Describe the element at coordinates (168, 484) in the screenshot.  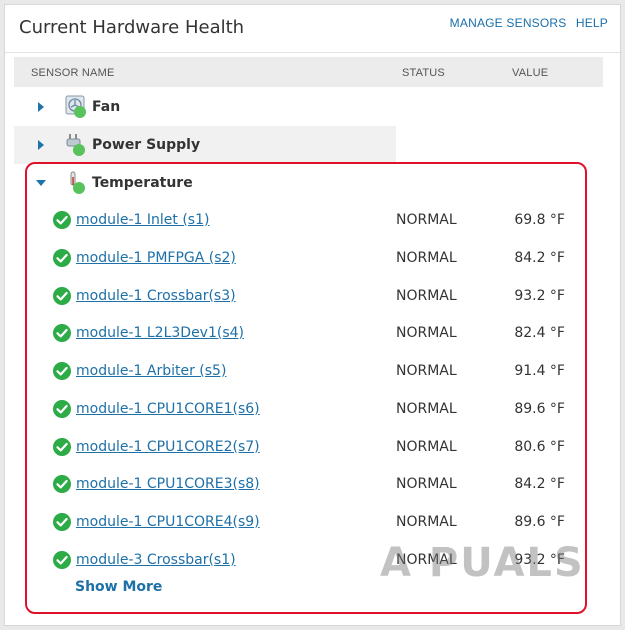
I see `sensor-name-link: module-1 CPU1CORE3(s8)` at that location.